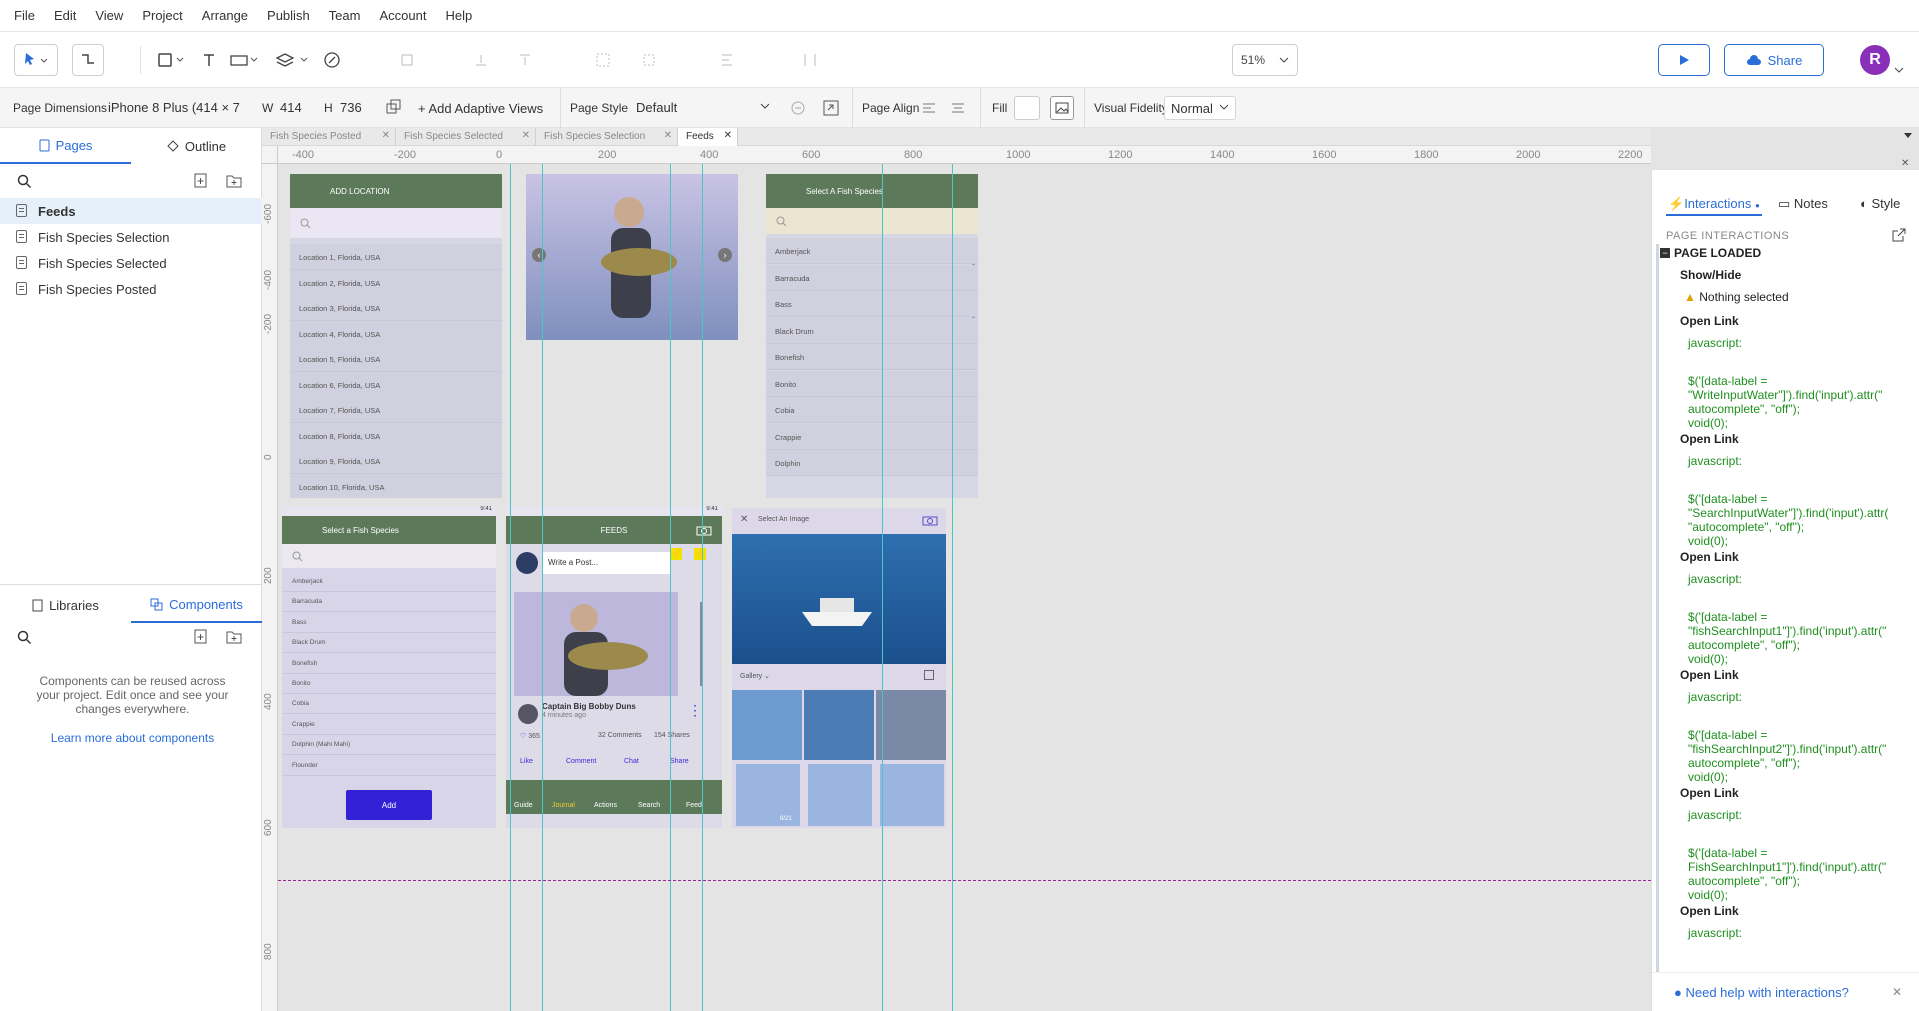 The width and height of the screenshot is (1919, 1011). Describe the element at coordinates (65, 146) in the screenshot. I see `tab-pages: Pages` at that location.